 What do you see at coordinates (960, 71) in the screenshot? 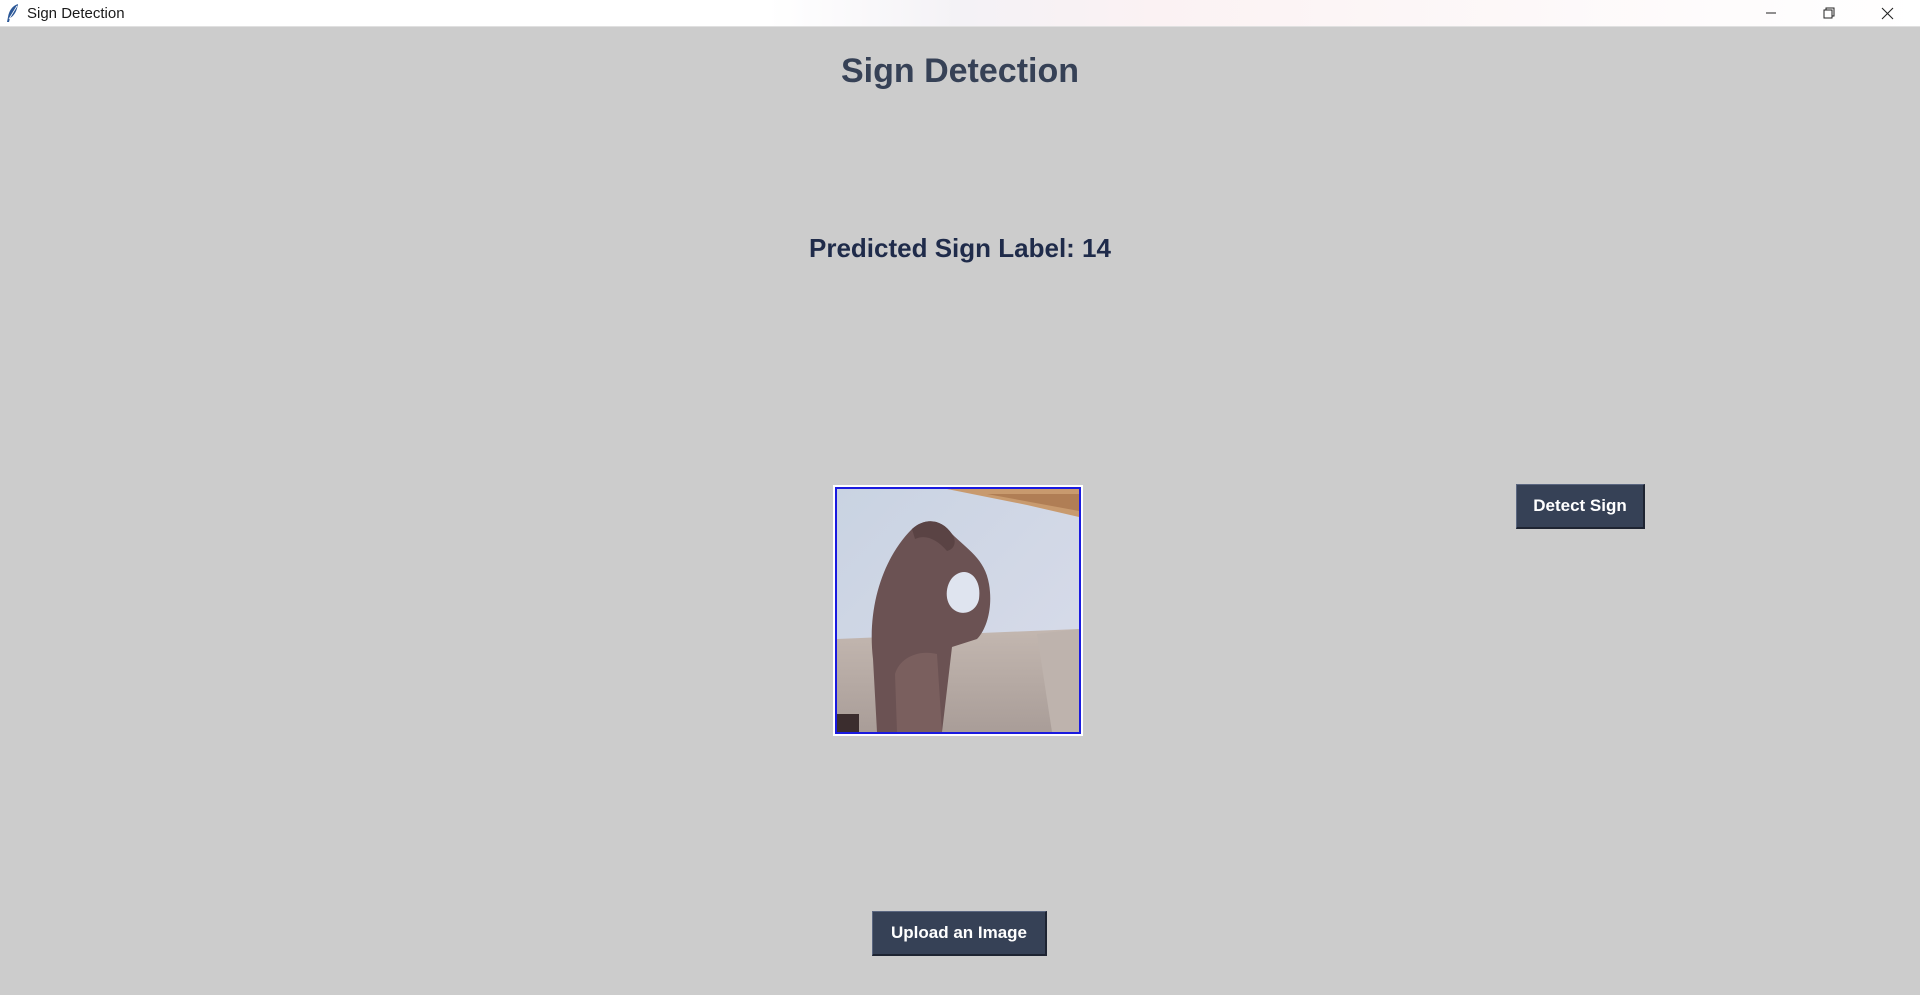
I see `page-title: Sign Detection` at bounding box center [960, 71].